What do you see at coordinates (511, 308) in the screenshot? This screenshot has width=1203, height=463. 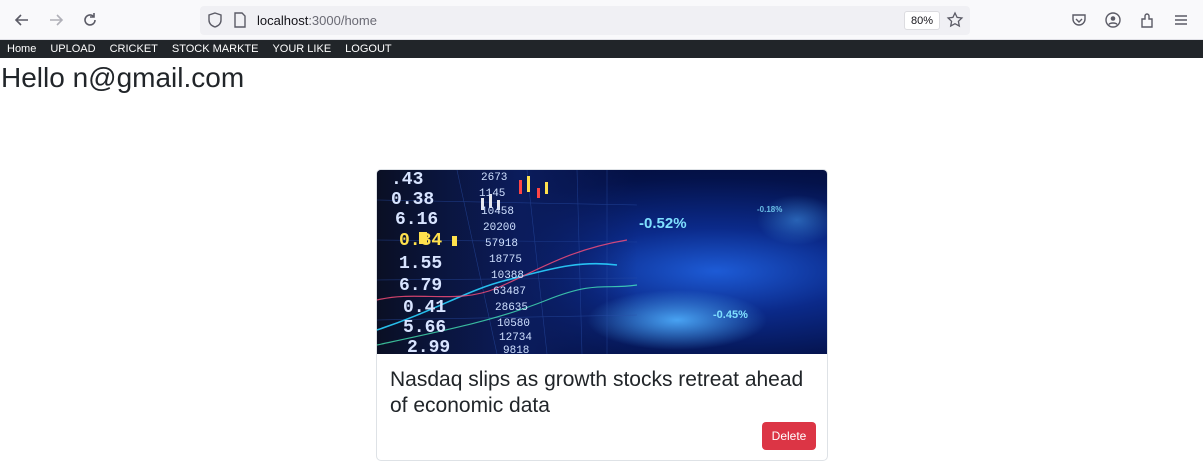 I see `ticker-num-9: 28635` at bounding box center [511, 308].